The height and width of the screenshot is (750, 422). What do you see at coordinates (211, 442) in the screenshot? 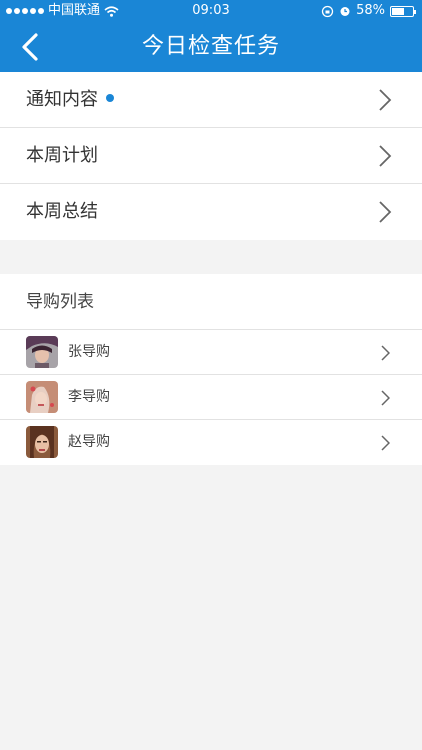
I see `guide-item-zhao: 赵导购` at bounding box center [211, 442].